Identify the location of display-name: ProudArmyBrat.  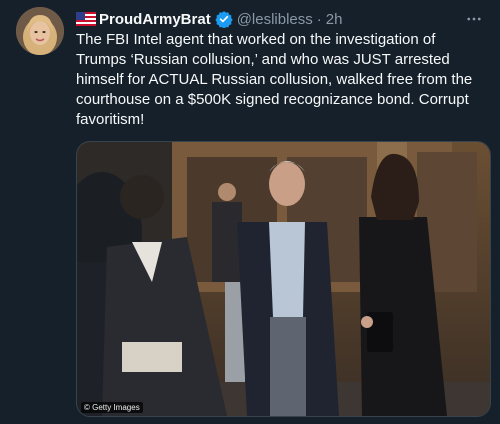
(155, 19).